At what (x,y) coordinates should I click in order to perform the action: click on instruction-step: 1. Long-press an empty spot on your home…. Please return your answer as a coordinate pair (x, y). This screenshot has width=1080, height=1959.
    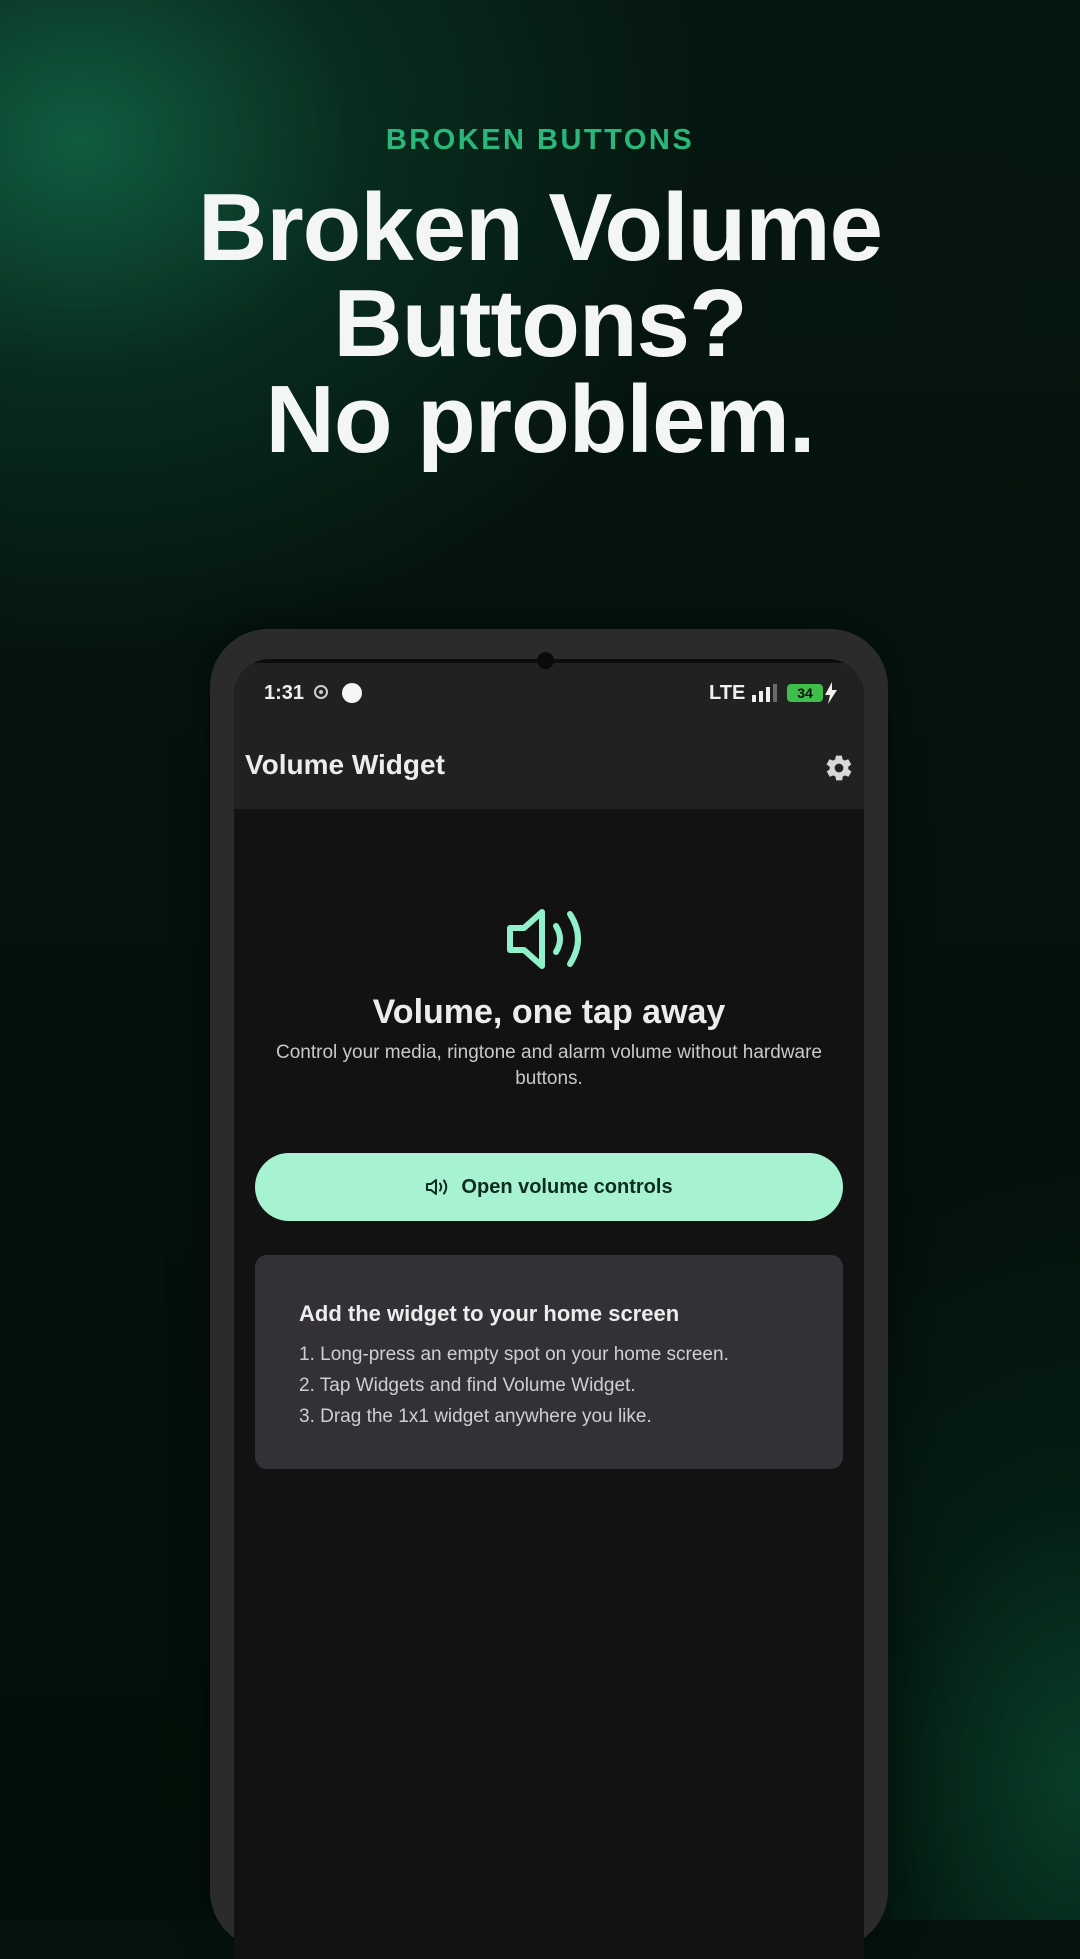
    Looking at the image, I should click on (514, 1354).